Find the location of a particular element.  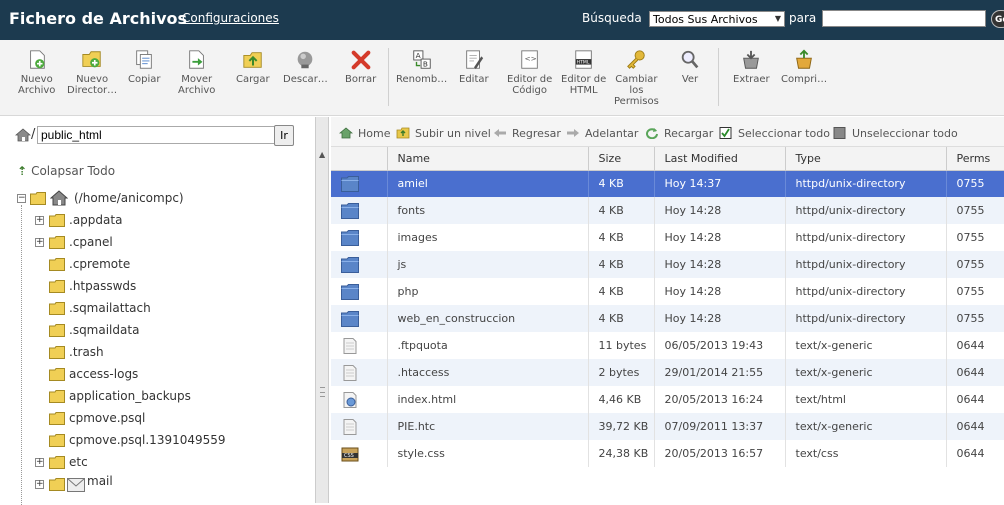

nav-forward-button: Adelantar is located at coordinates (602, 133).